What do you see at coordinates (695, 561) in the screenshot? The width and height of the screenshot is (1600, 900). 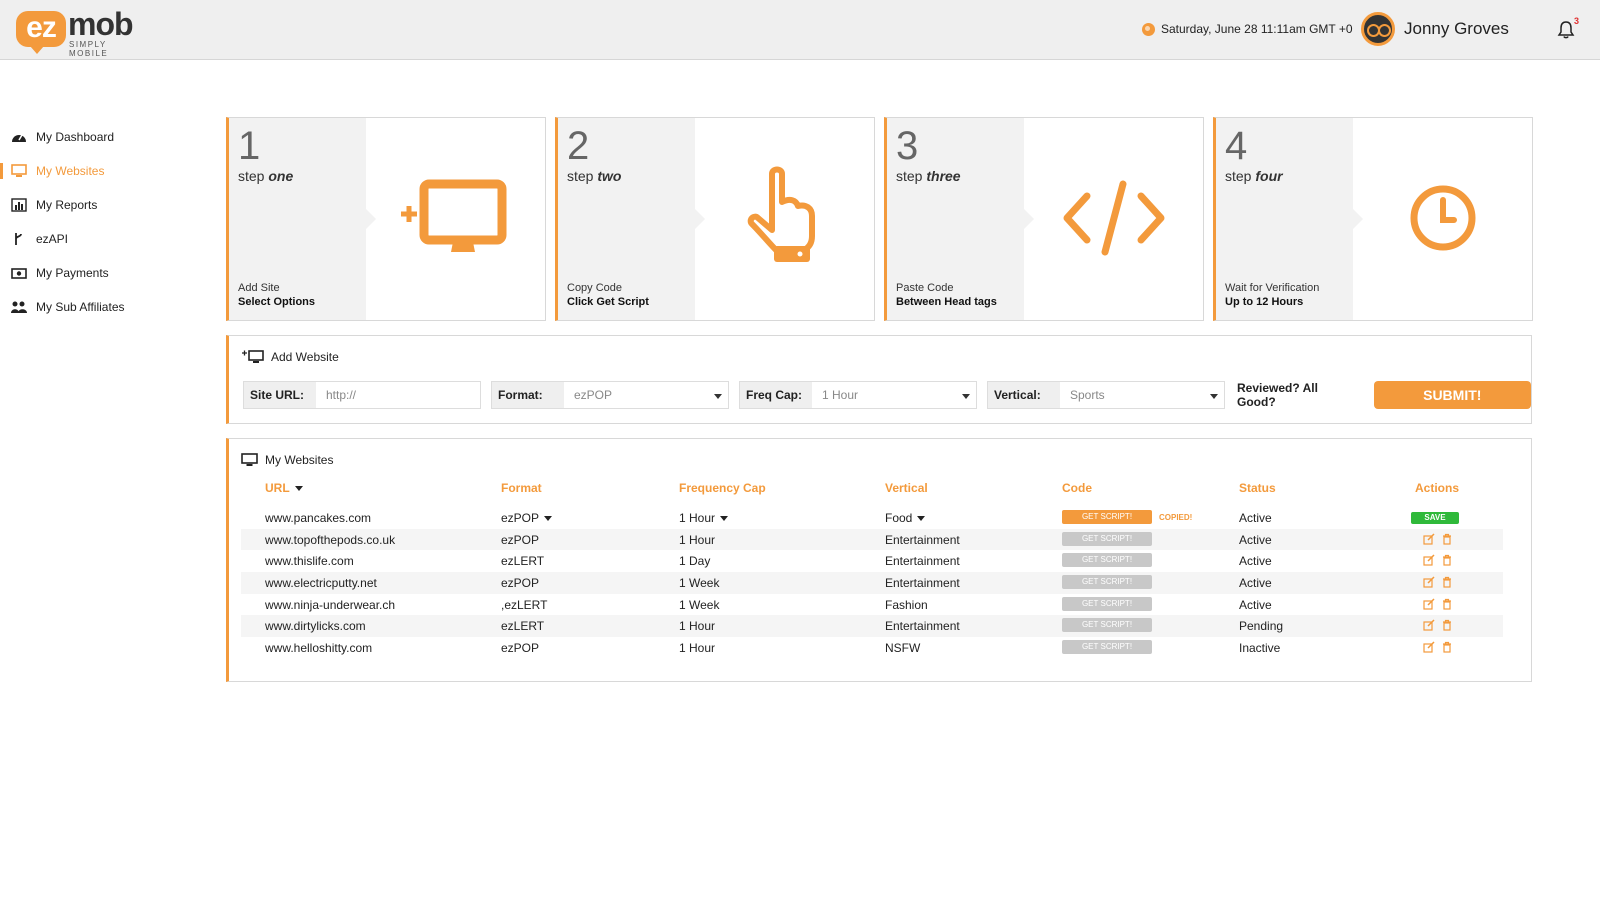 I see `cell-freq: 1 Day` at bounding box center [695, 561].